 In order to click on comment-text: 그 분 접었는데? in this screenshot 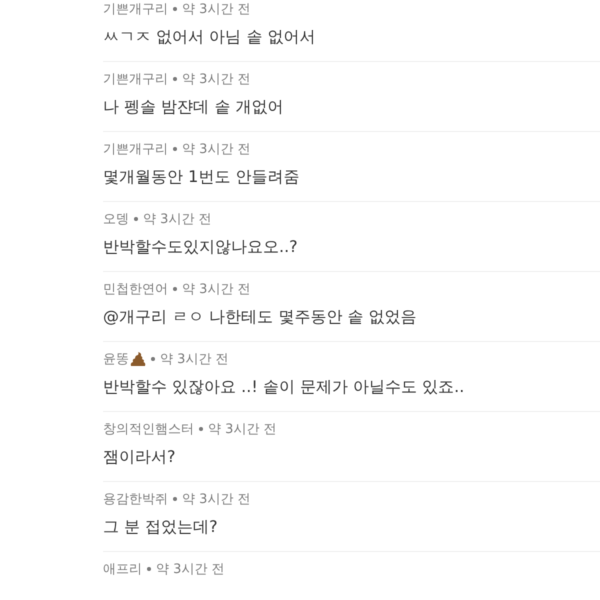, I will do `click(161, 527)`.